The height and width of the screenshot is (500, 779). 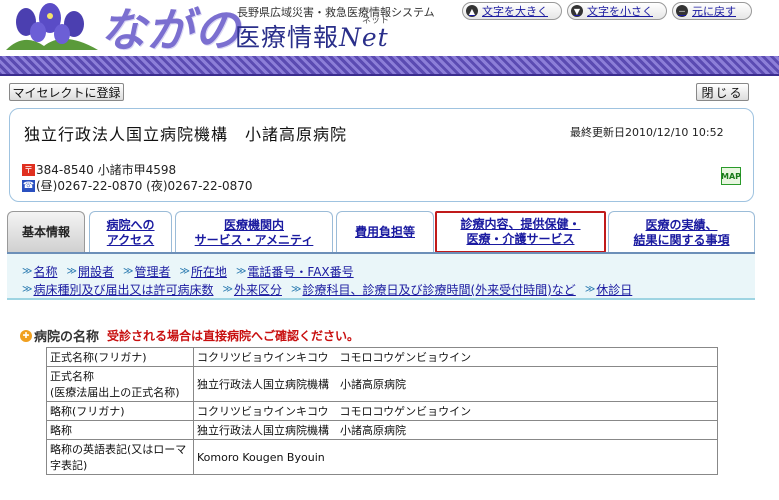 What do you see at coordinates (254, 239) in the screenshot?
I see `tab-label: サービス・アメニティ` at bounding box center [254, 239].